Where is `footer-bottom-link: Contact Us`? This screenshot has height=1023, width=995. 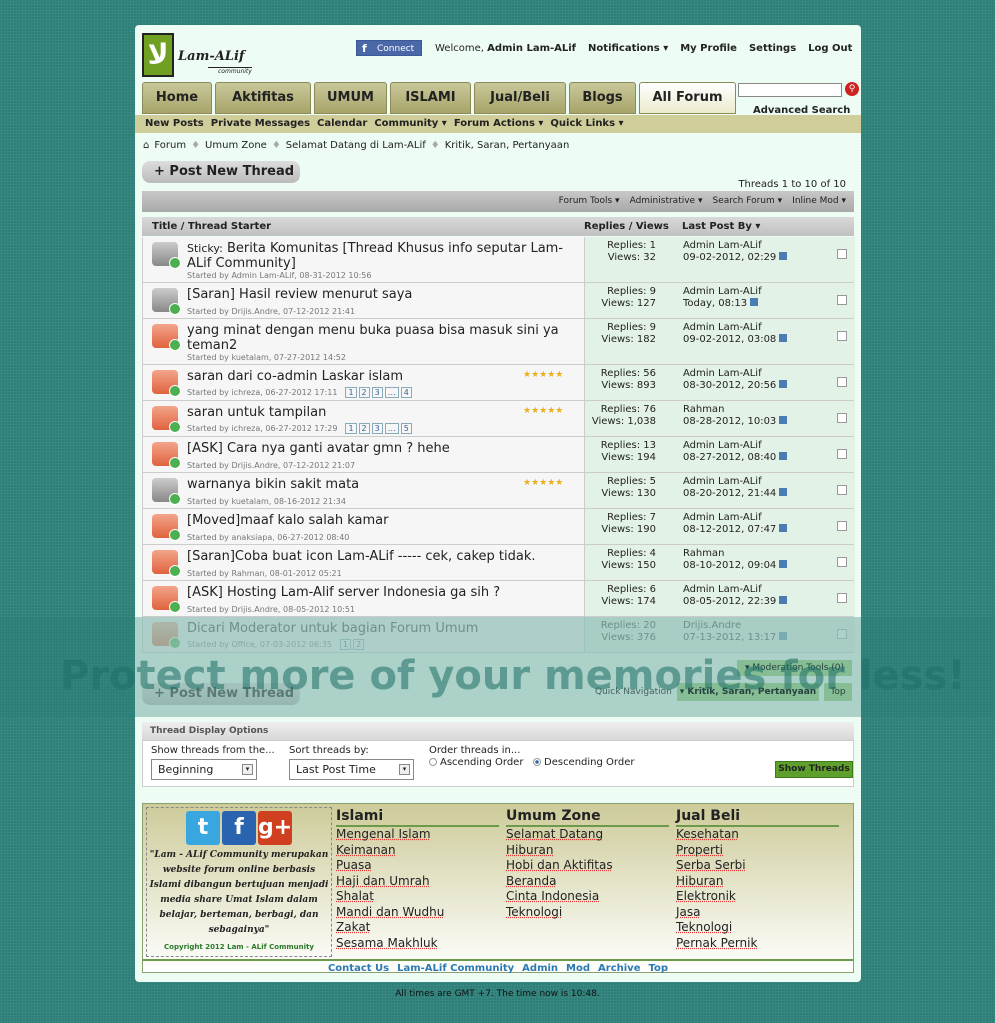 footer-bottom-link: Contact Us is located at coordinates (358, 968).